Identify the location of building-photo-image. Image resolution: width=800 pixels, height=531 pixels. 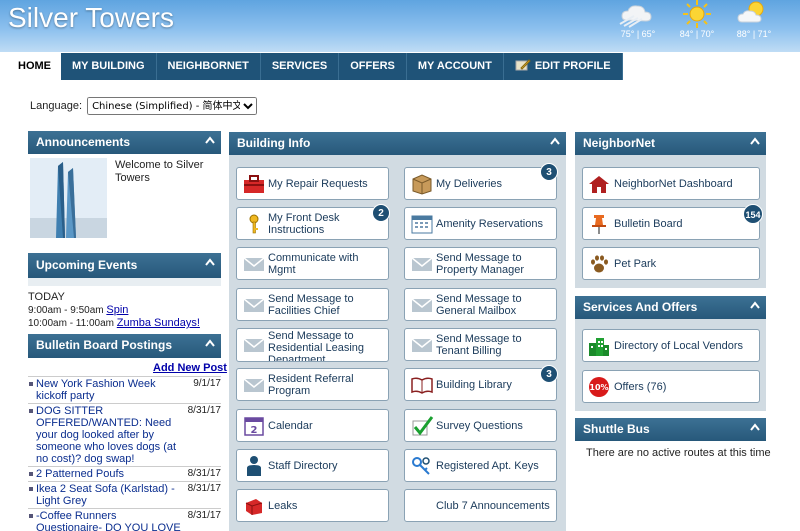
(68, 198).